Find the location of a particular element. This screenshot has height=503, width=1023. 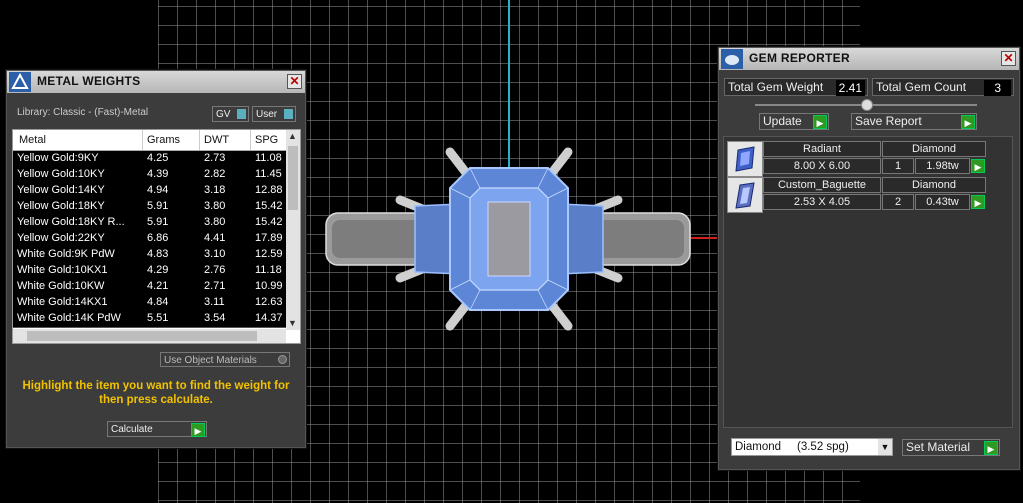

table-cell: 6.86 is located at coordinates (158, 238).